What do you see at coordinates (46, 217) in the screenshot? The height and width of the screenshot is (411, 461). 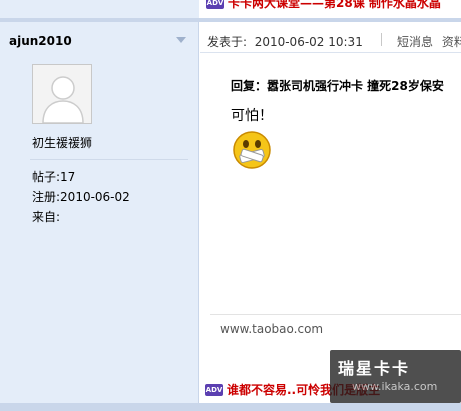 I see `location-row: 来自:` at bounding box center [46, 217].